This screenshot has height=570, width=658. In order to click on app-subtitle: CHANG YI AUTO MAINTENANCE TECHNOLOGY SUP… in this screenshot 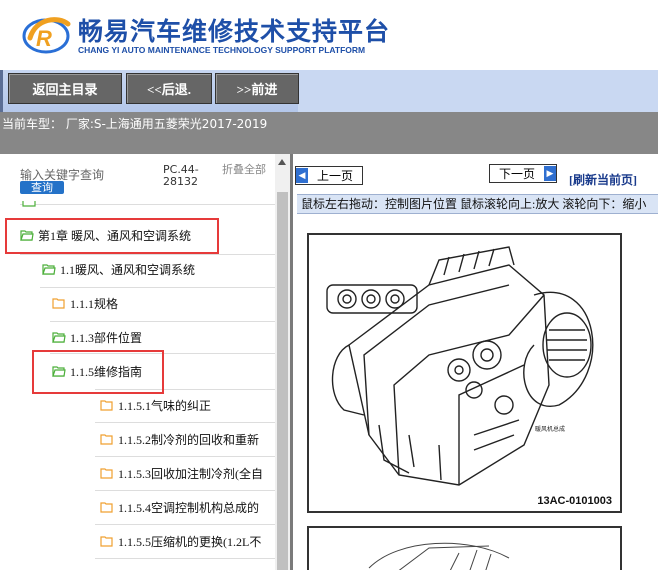, I will do `click(222, 50)`.